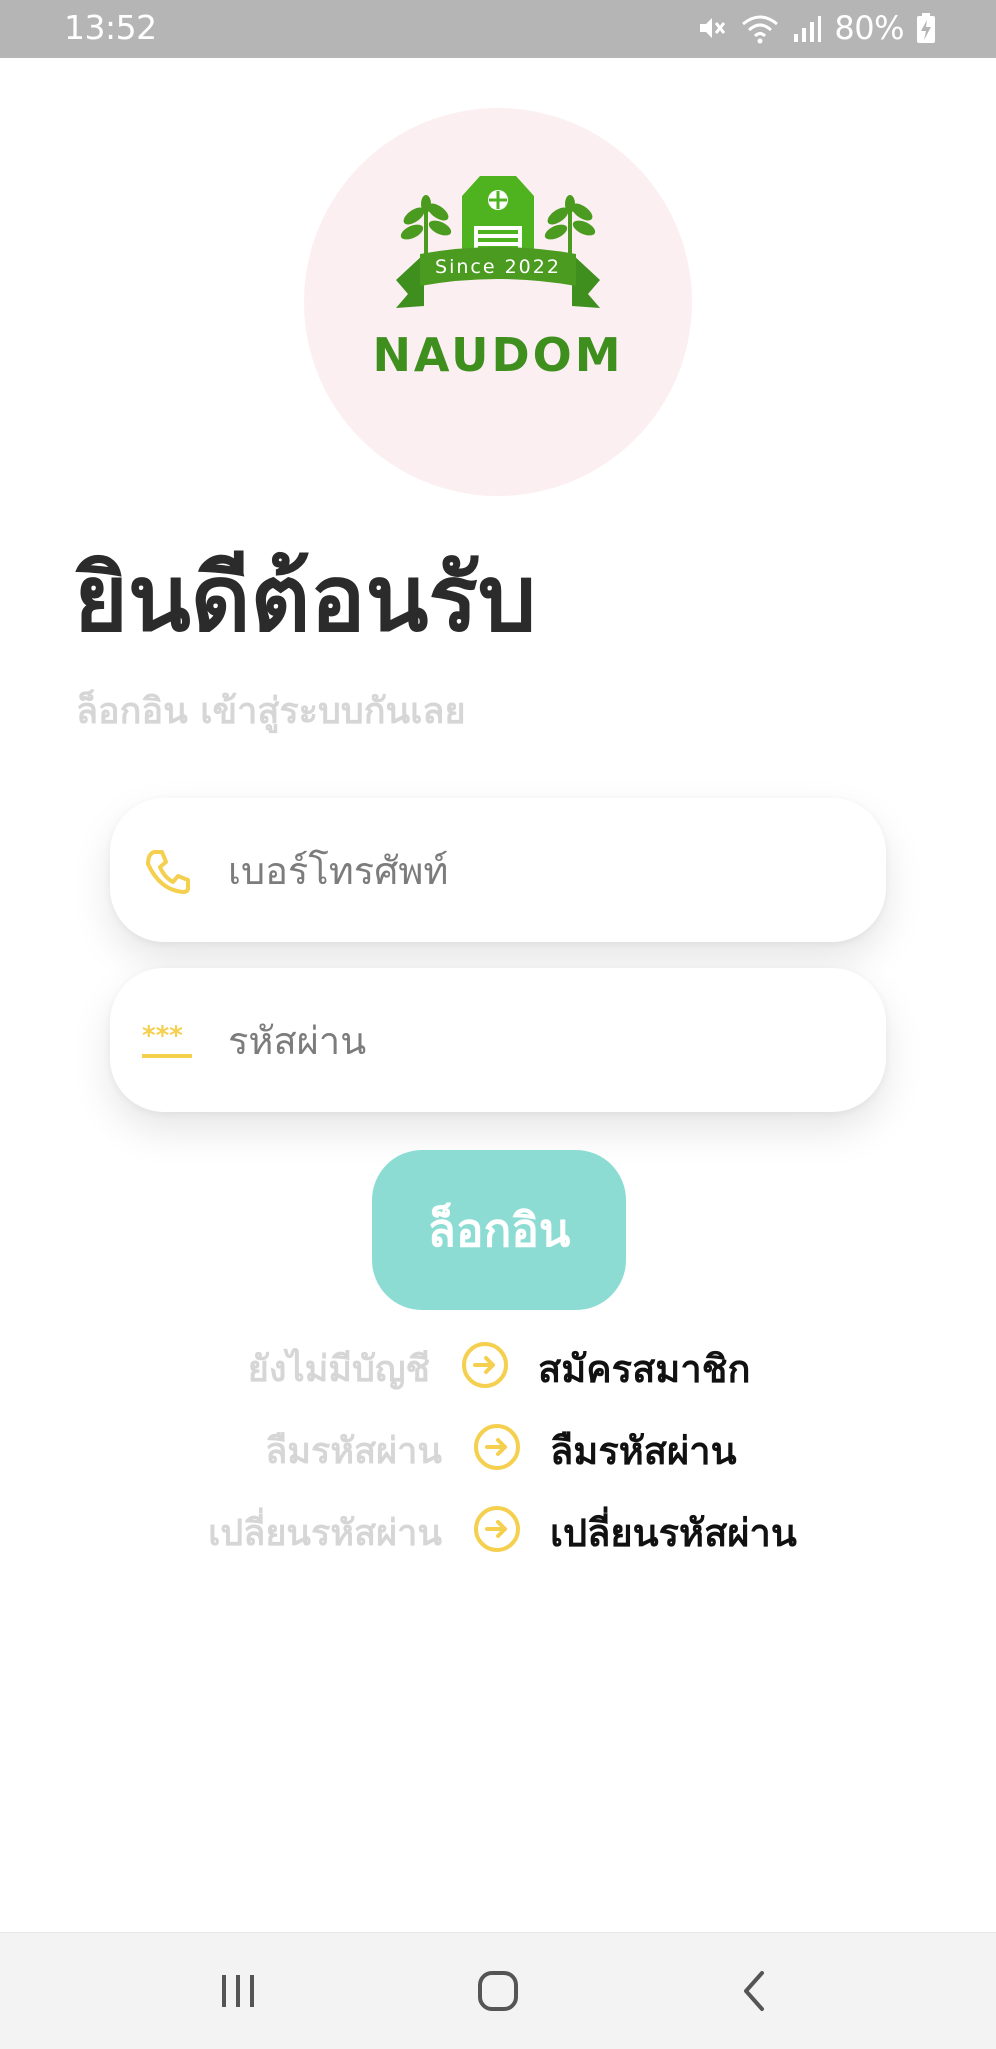 This screenshot has width=996, height=2049. What do you see at coordinates (712, 28) in the screenshot?
I see `mute-icon` at bounding box center [712, 28].